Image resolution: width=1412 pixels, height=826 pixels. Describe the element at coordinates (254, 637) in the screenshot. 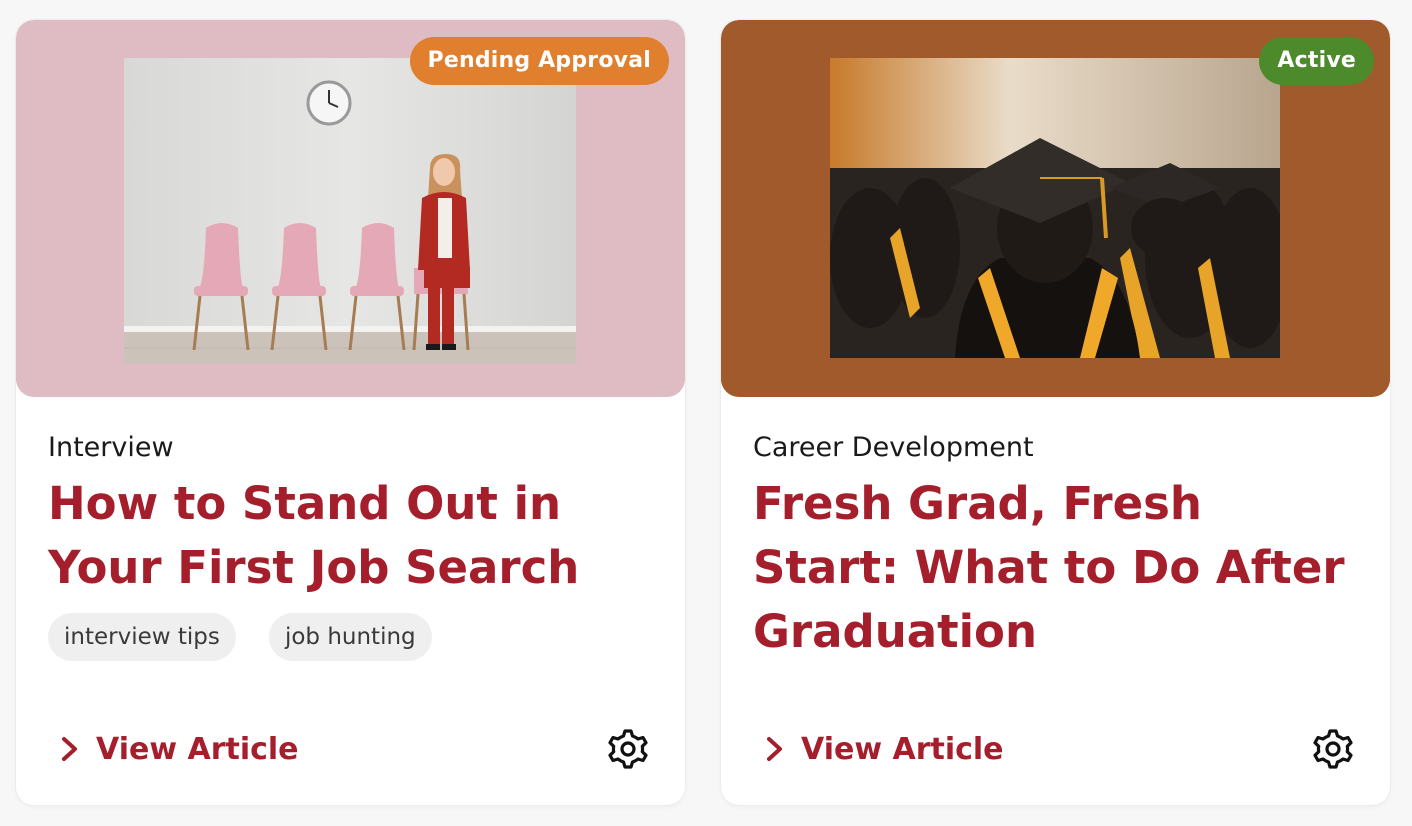

I see `tag-list: interview tips job hunting` at that location.